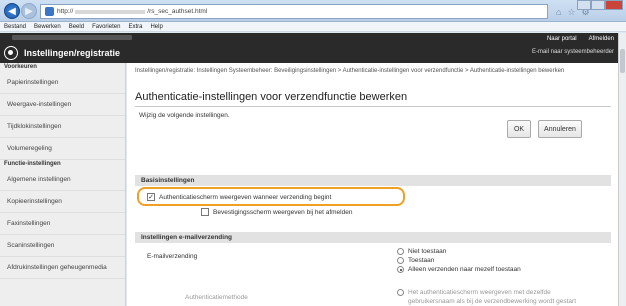 This screenshot has height=306, width=626. I want to click on radio-option-self: Alleen verzenden naar mezelf toestaan, so click(459, 269).